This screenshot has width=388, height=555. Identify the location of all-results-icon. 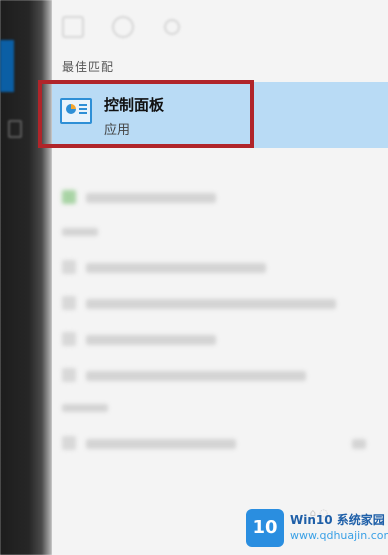
(73, 27).